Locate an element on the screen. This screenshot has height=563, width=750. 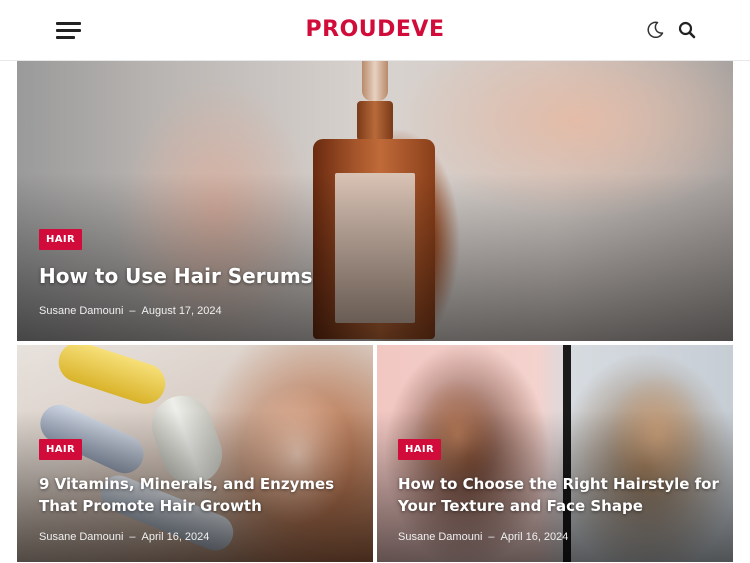
moon-icon is located at coordinates (655, 30).